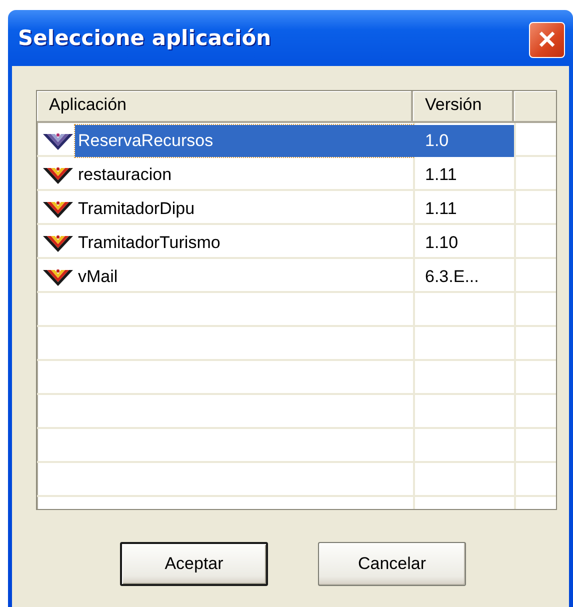  What do you see at coordinates (535, 106) in the screenshot?
I see `header-filler` at bounding box center [535, 106].